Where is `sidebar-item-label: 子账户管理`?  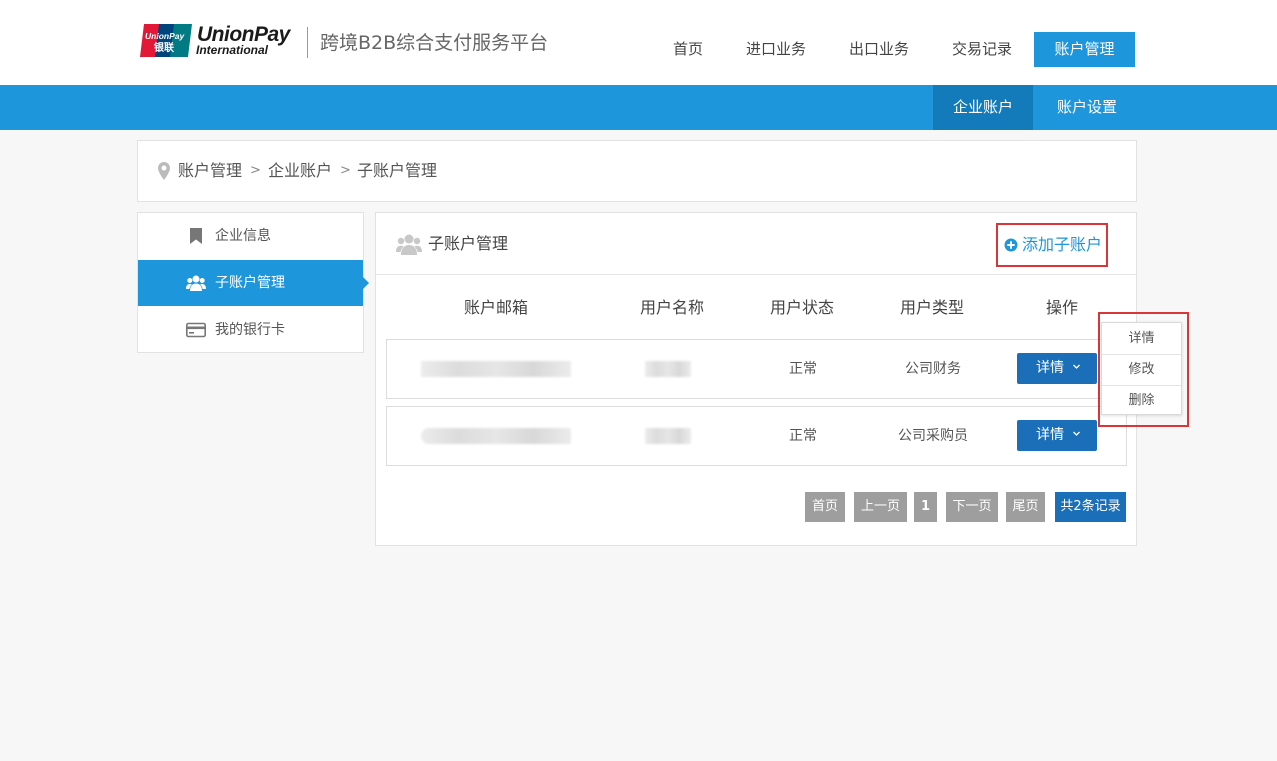 sidebar-item-label: 子账户管理 is located at coordinates (250, 283).